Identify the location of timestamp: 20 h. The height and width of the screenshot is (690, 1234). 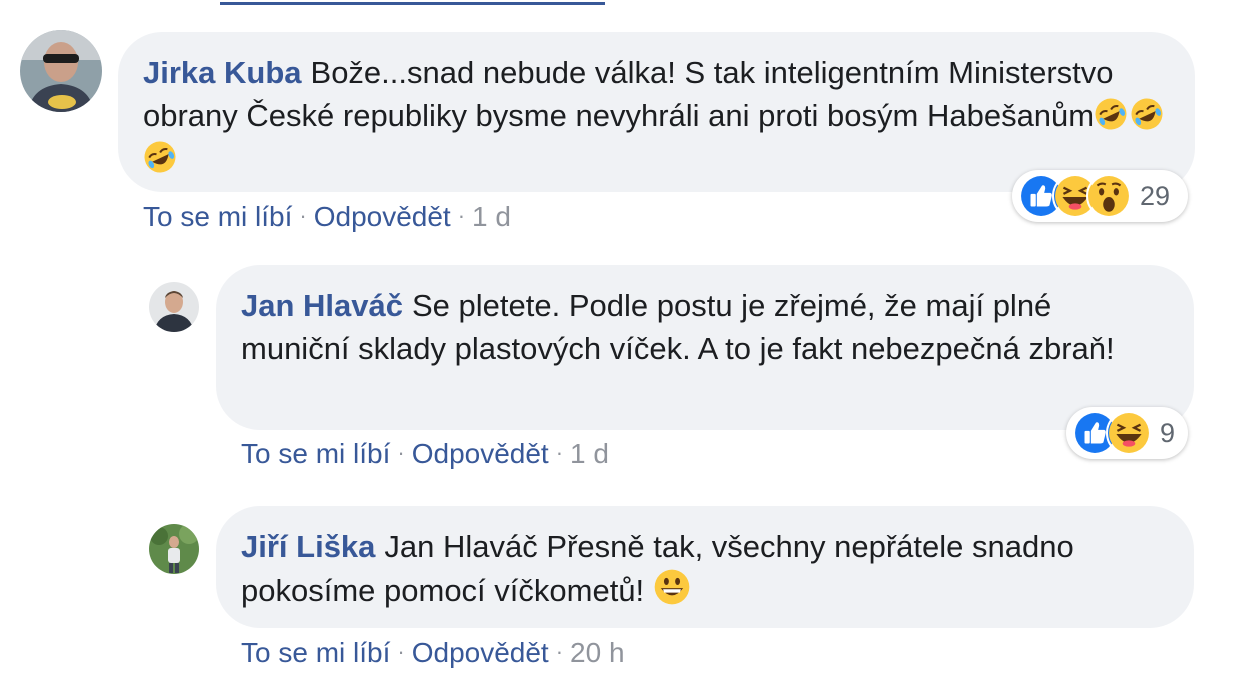
(597, 652).